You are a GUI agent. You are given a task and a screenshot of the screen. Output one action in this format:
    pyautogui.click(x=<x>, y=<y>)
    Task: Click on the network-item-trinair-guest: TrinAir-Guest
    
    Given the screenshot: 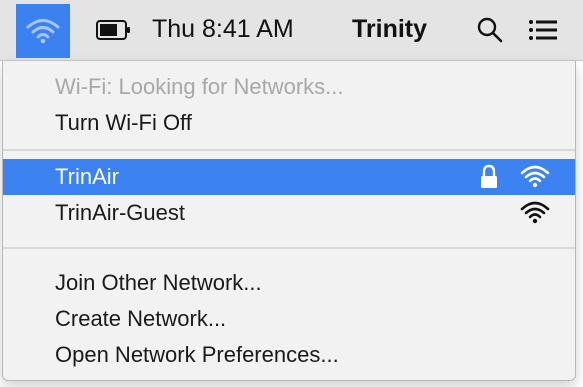 What is the action you would take?
    pyautogui.click(x=289, y=213)
    